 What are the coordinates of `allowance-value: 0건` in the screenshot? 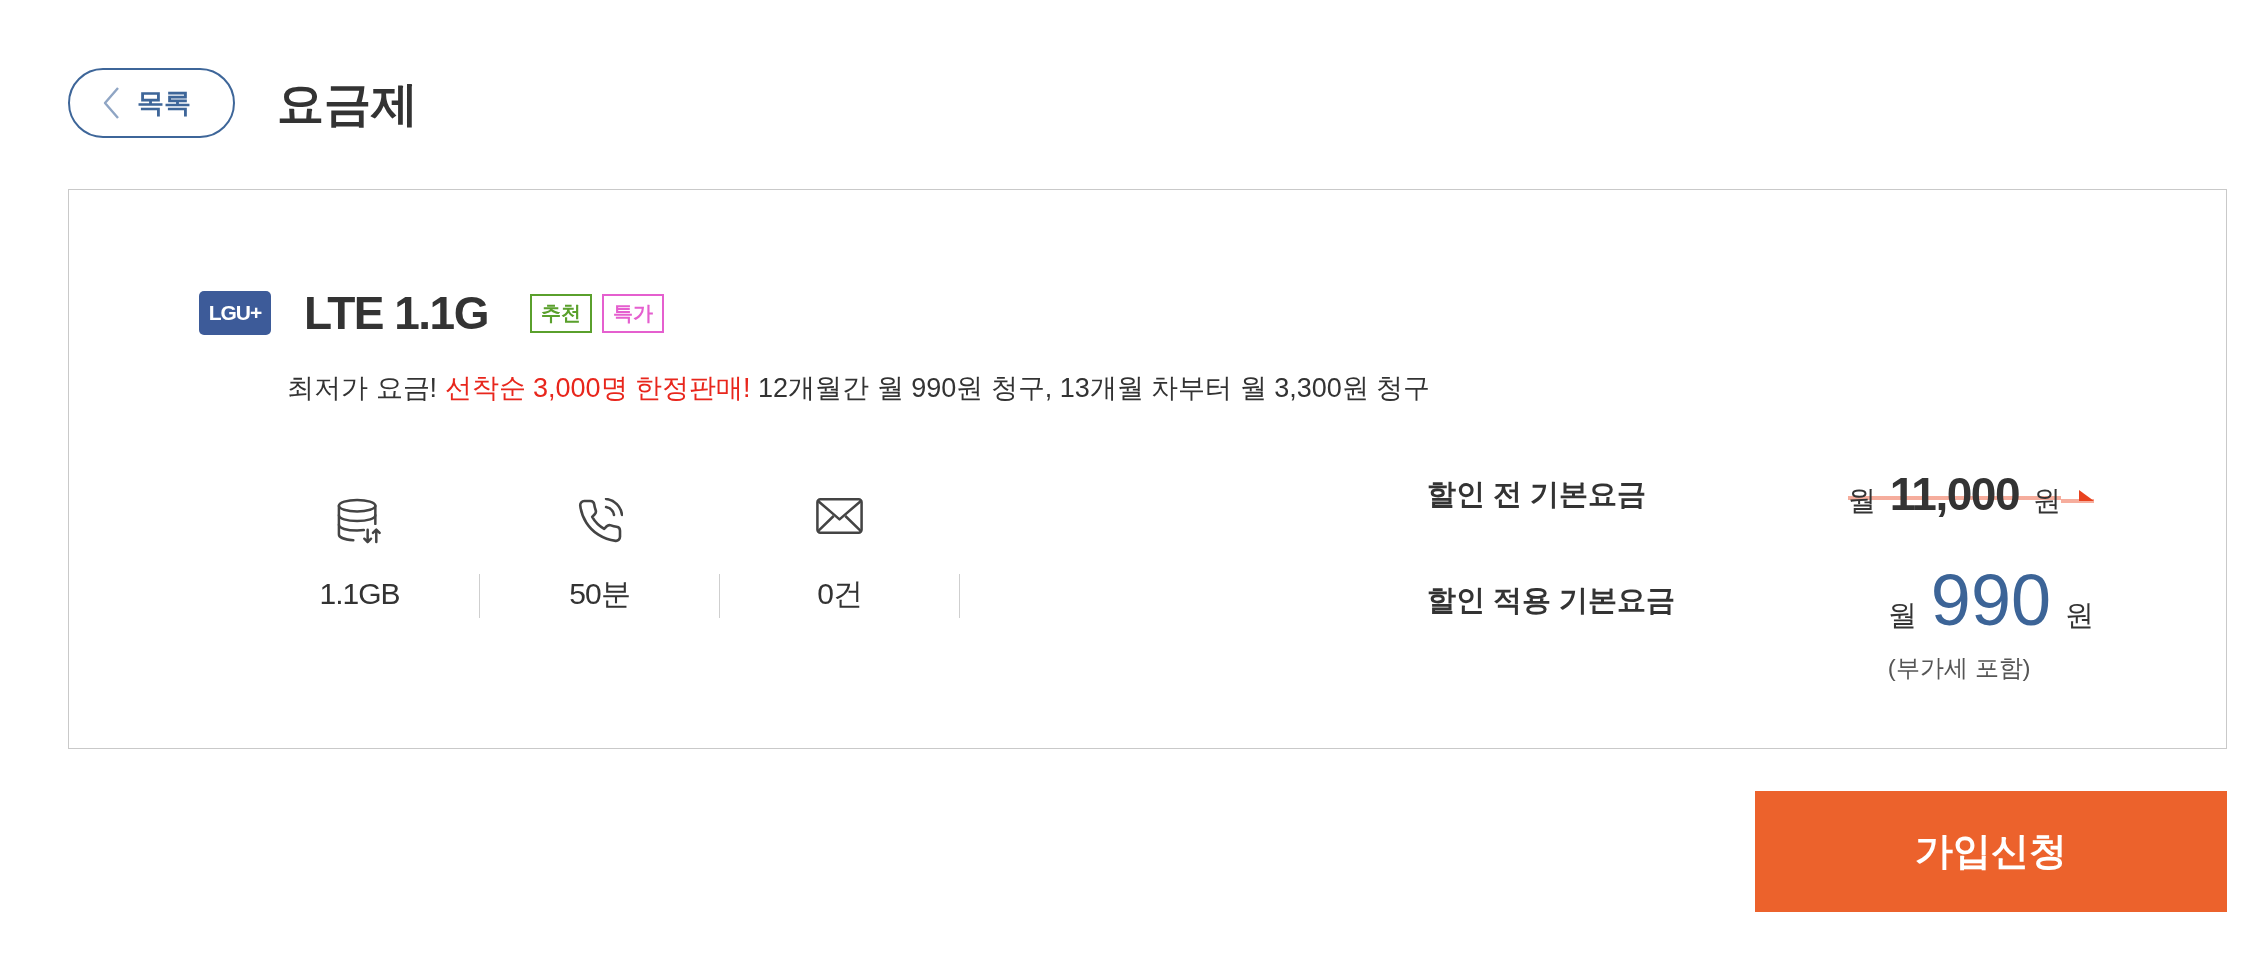 It's located at (839, 594).